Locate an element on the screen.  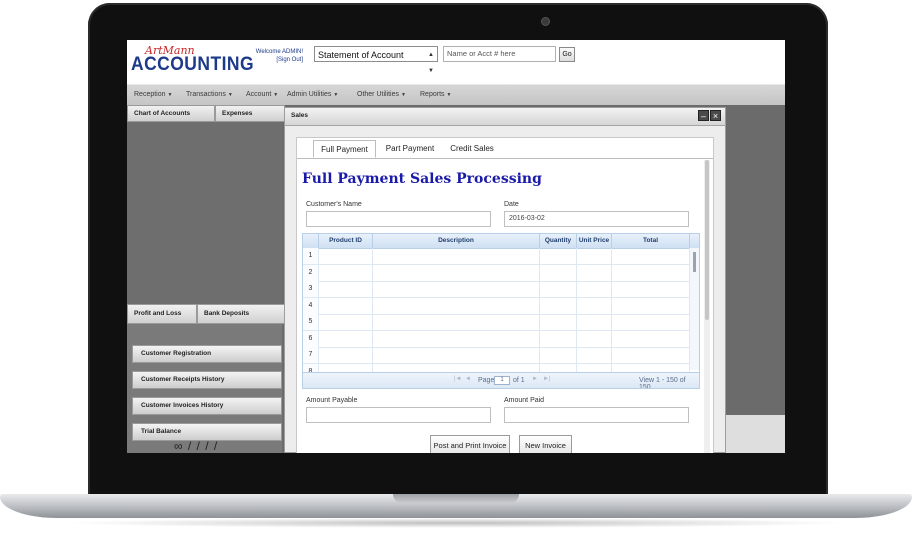
grid-scrollbar is located at coordinates (694, 309).